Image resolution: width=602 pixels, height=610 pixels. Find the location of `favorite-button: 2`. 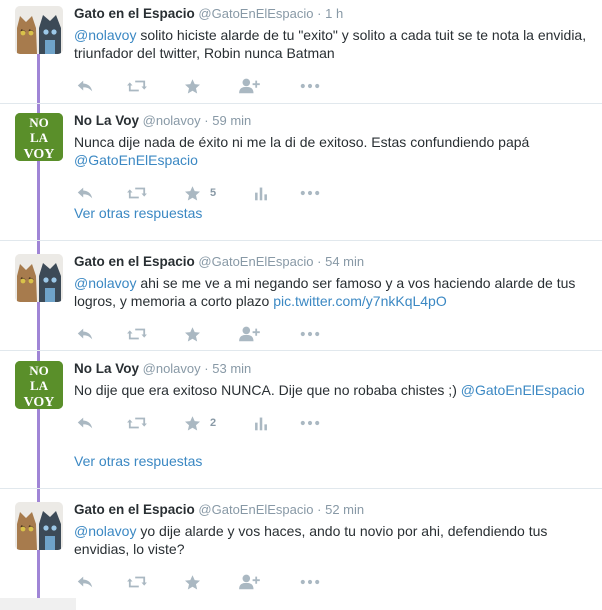

favorite-button: 2 is located at coordinates (200, 423).